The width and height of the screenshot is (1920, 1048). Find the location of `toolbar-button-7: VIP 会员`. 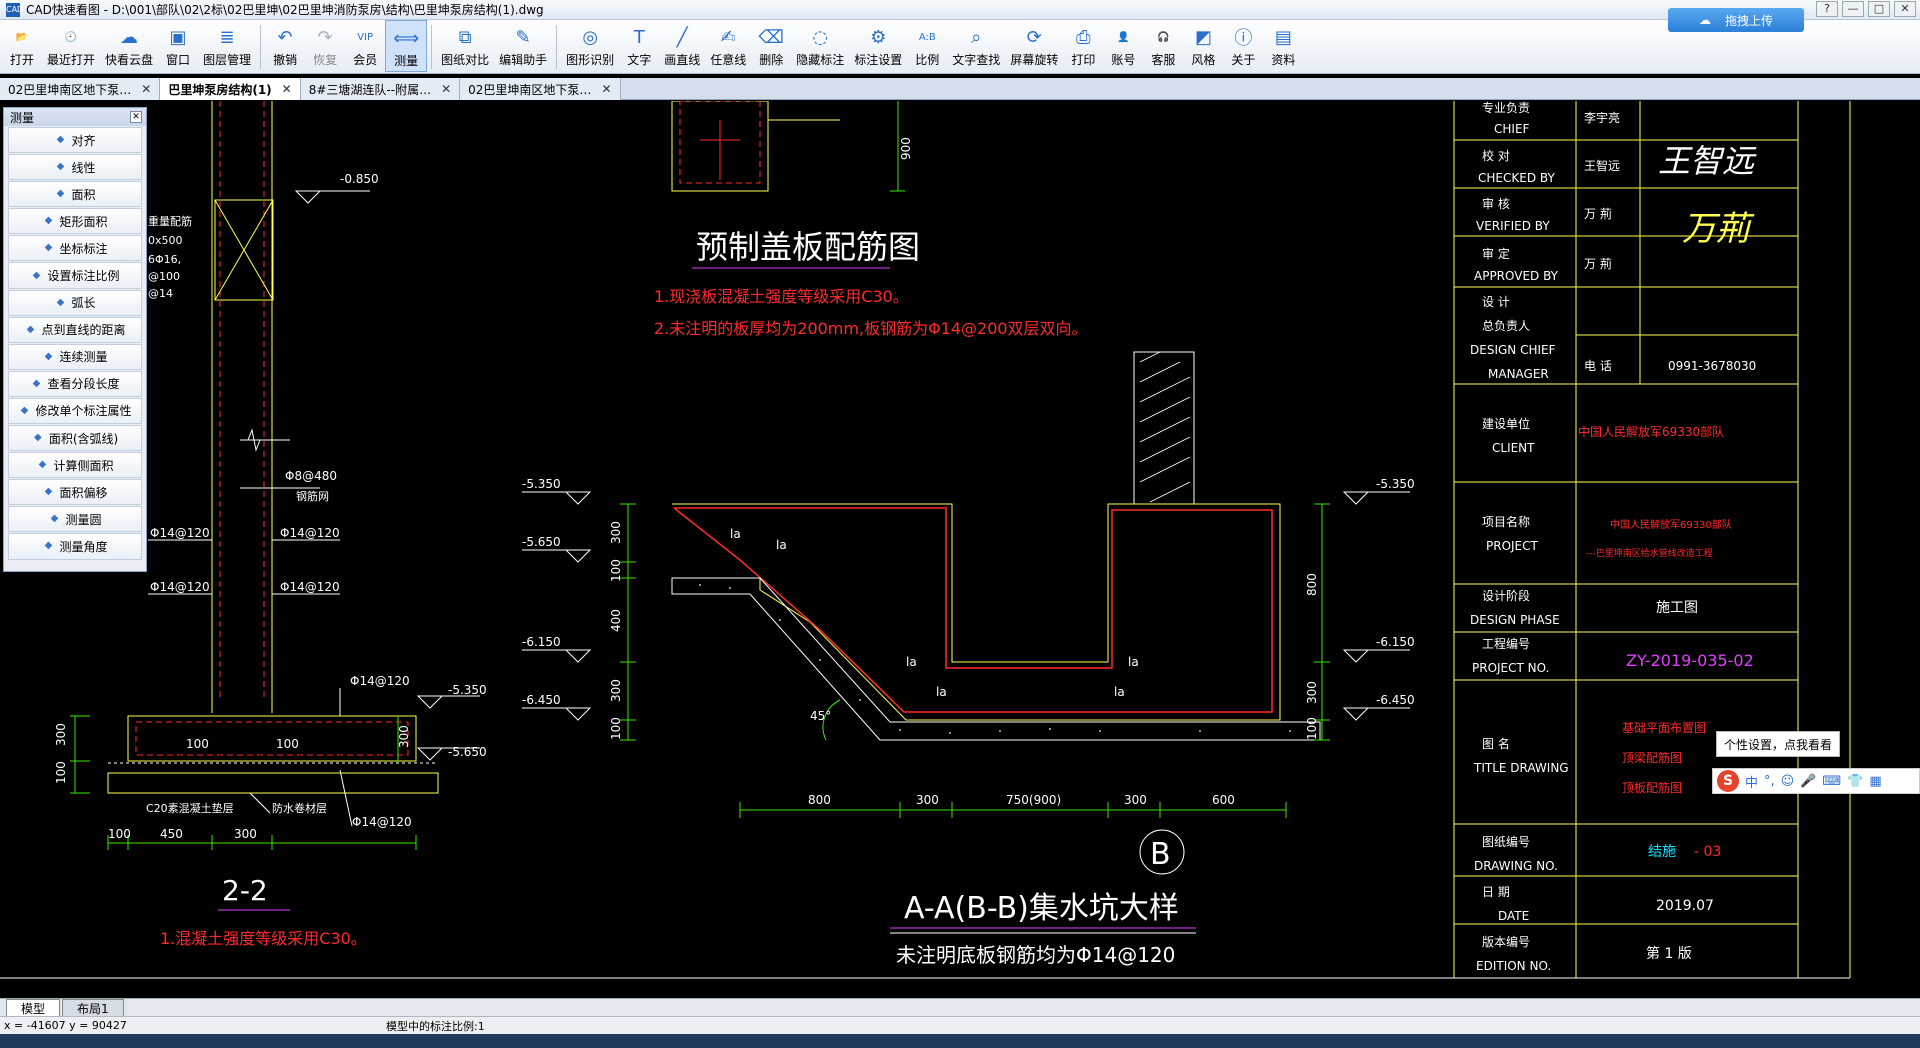

toolbar-button-7: VIP 会员 is located at coordinates (365, 46).